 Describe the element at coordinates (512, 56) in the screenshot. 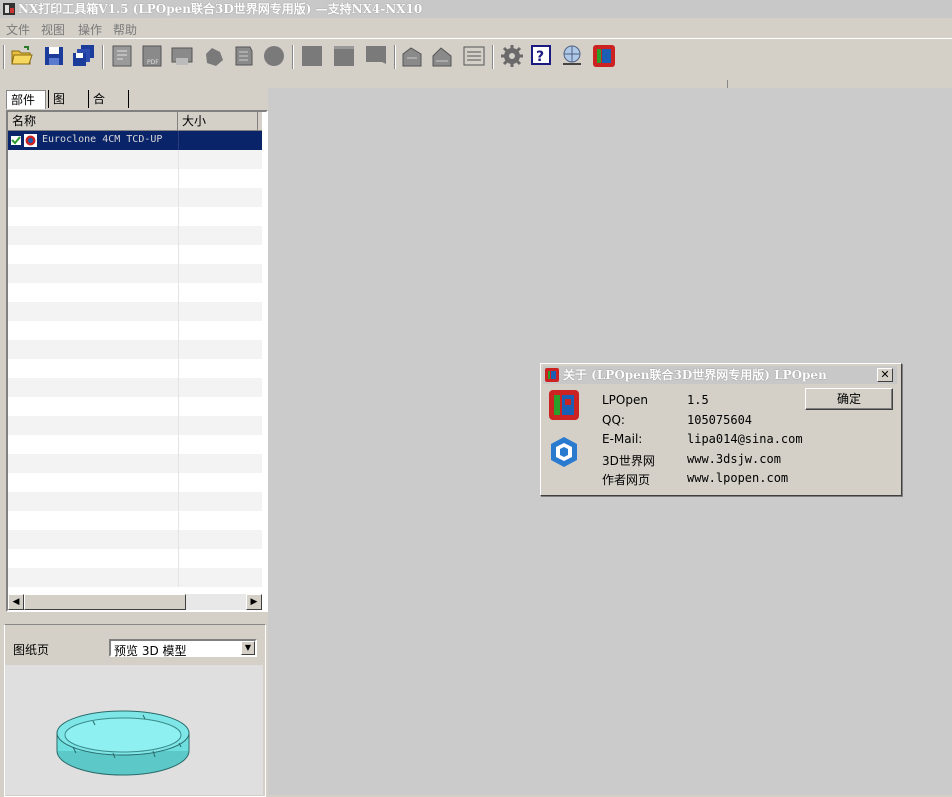

I see `settings-icon` at that location.